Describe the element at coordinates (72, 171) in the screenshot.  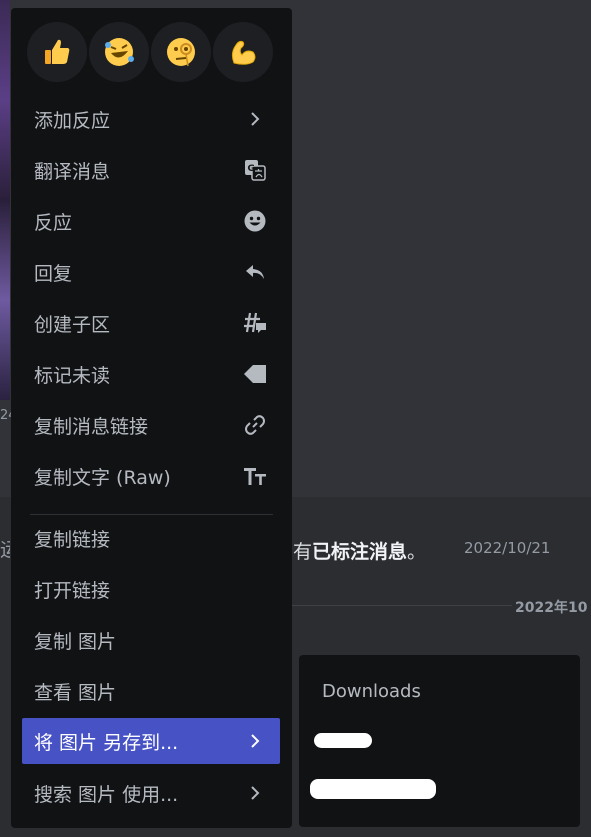
I see `menu-item-label: 翻译消息` at that location.